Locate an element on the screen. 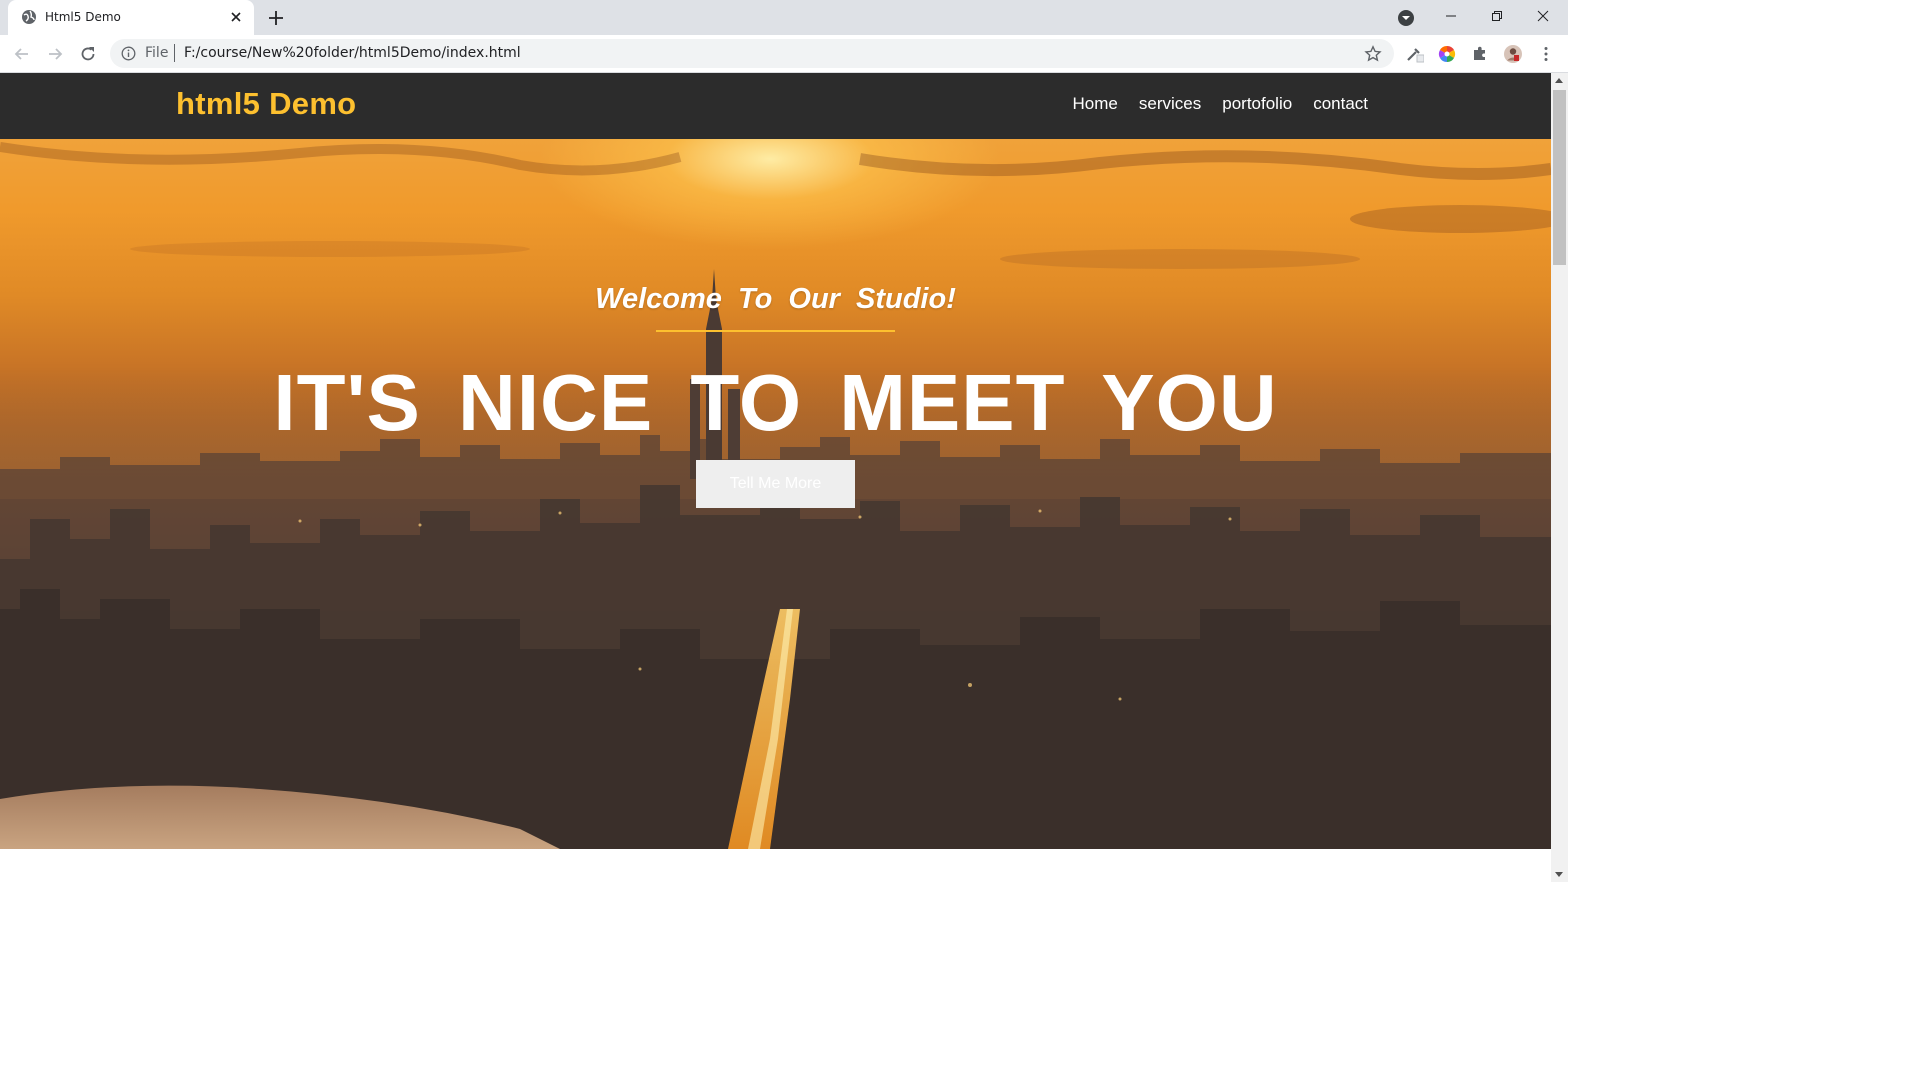 This screenshot has height=1080, width=1920. minimize-button is located at coordinates (1451, 16).